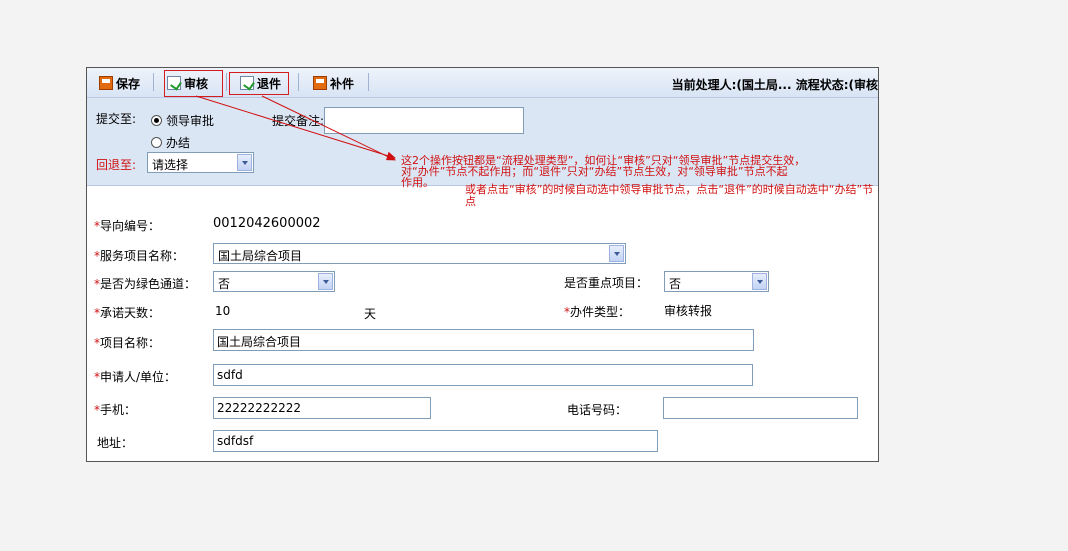 The height and width of the screenshot is (551, 1068). What do you see at coordinates (594, 171) in the screenshot?
I see `annotation-line-2: 对“办件”节点不起作用；而“退件”只对“办结”节点生效，对“领导审批”节点不起` at bounding box center [594, 171].